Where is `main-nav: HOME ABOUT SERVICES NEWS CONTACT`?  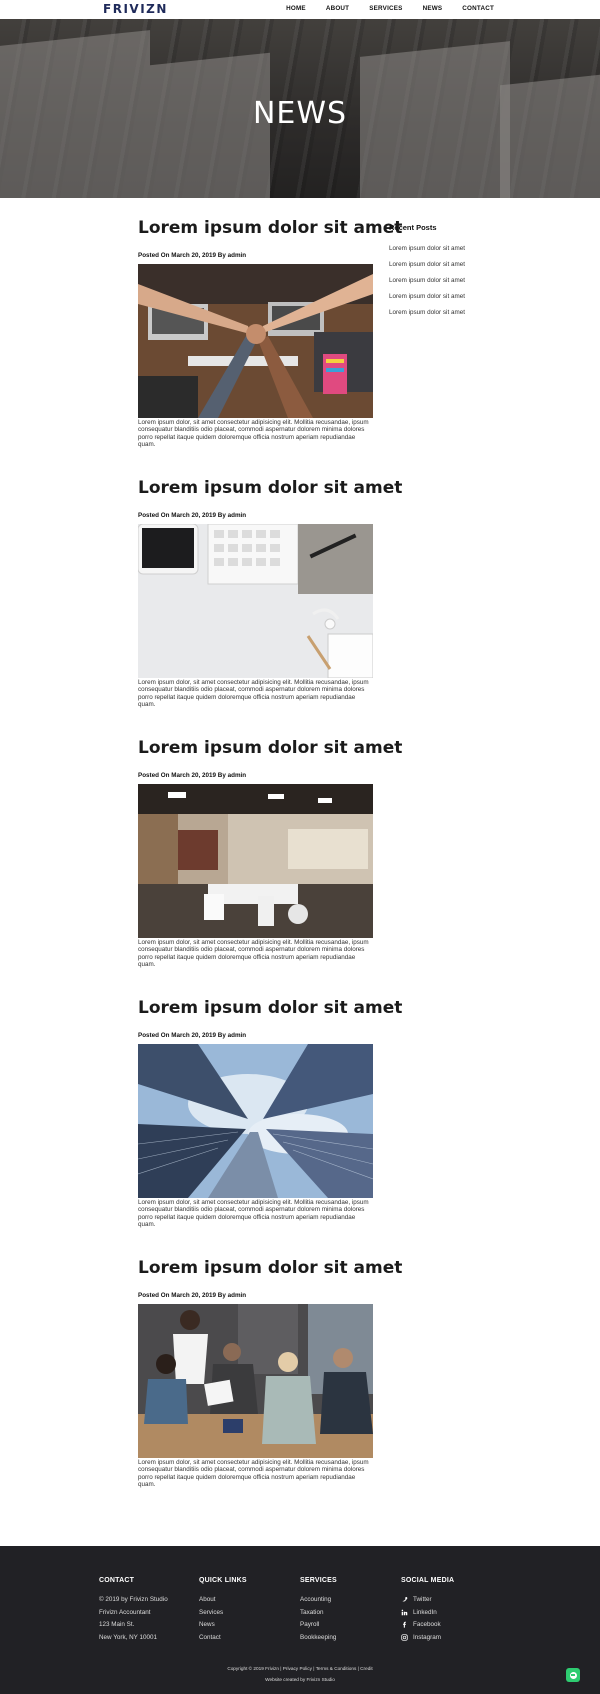
main-nav: HOME ABOUT SERVICES NEWS CONTACT is located at coordinates (380, 8).